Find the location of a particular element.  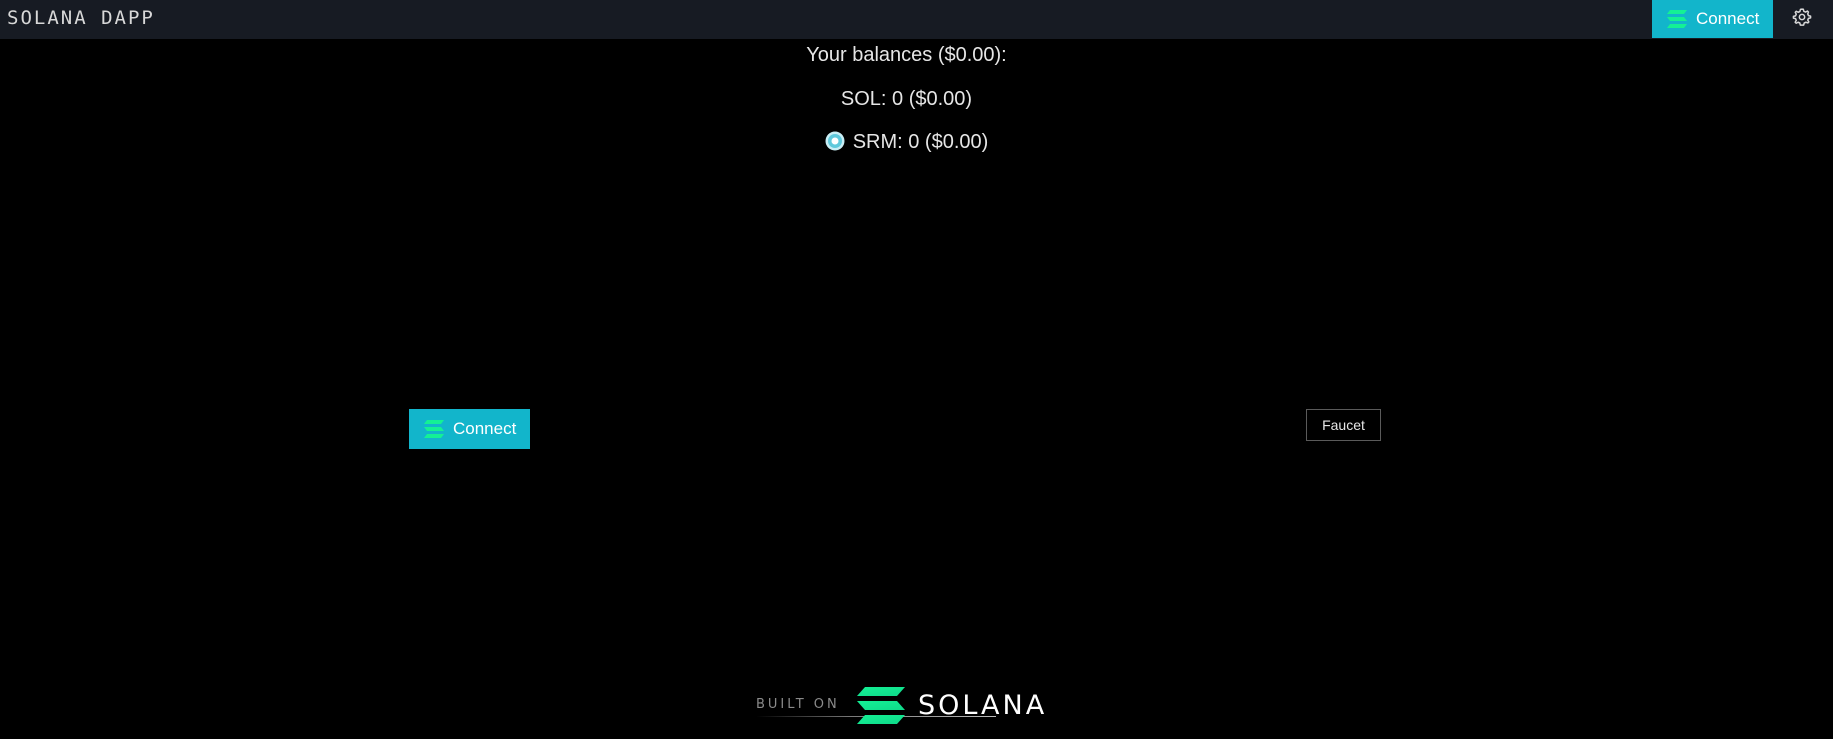

app-brand-title: SOLANA DAPP is located at coordinates (81, 18).